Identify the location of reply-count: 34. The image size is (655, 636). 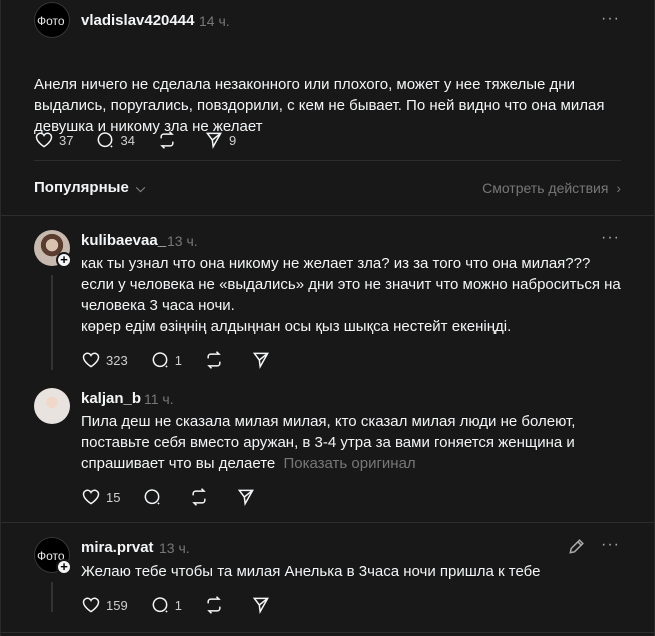
(127, 140).